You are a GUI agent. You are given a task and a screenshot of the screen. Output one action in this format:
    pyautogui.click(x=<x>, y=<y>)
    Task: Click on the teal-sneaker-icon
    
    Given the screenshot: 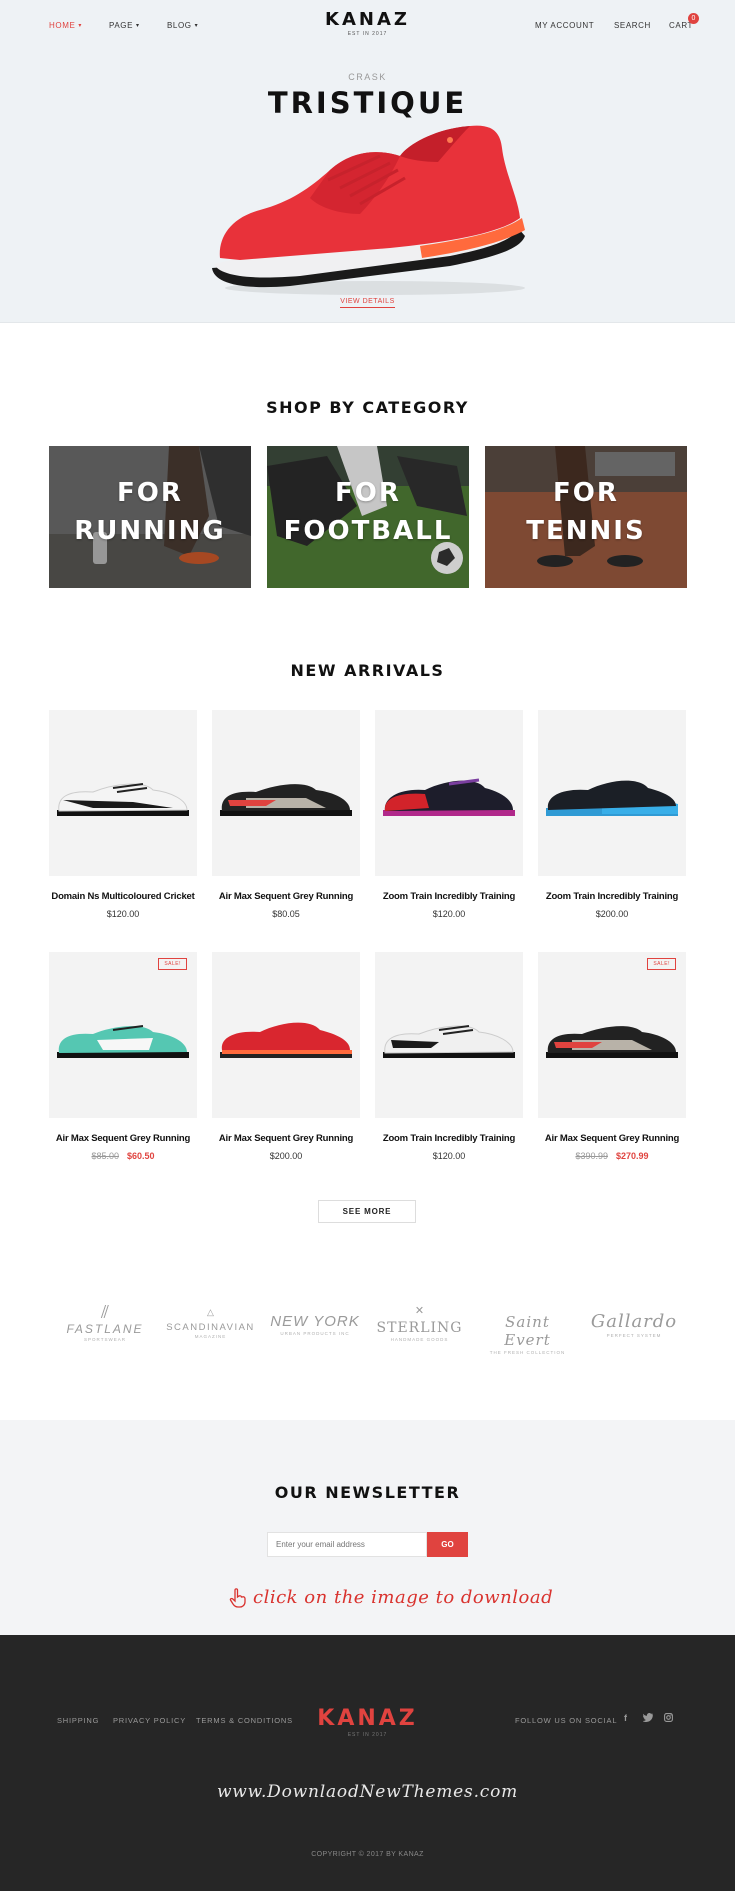 What is the action you would take?
    pyautogui.click(x=123, y=1041)
    